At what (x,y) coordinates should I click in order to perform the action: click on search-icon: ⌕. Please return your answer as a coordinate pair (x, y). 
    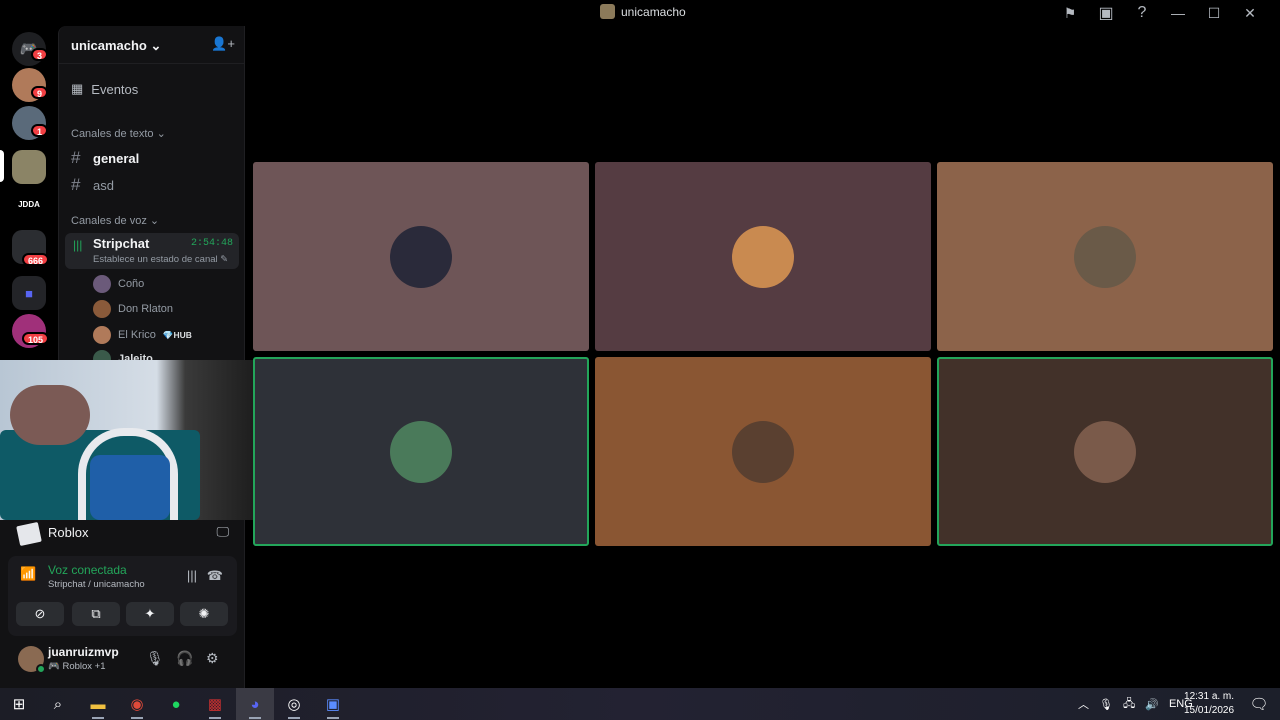
    Looking at the image, I should click on (58, 704).